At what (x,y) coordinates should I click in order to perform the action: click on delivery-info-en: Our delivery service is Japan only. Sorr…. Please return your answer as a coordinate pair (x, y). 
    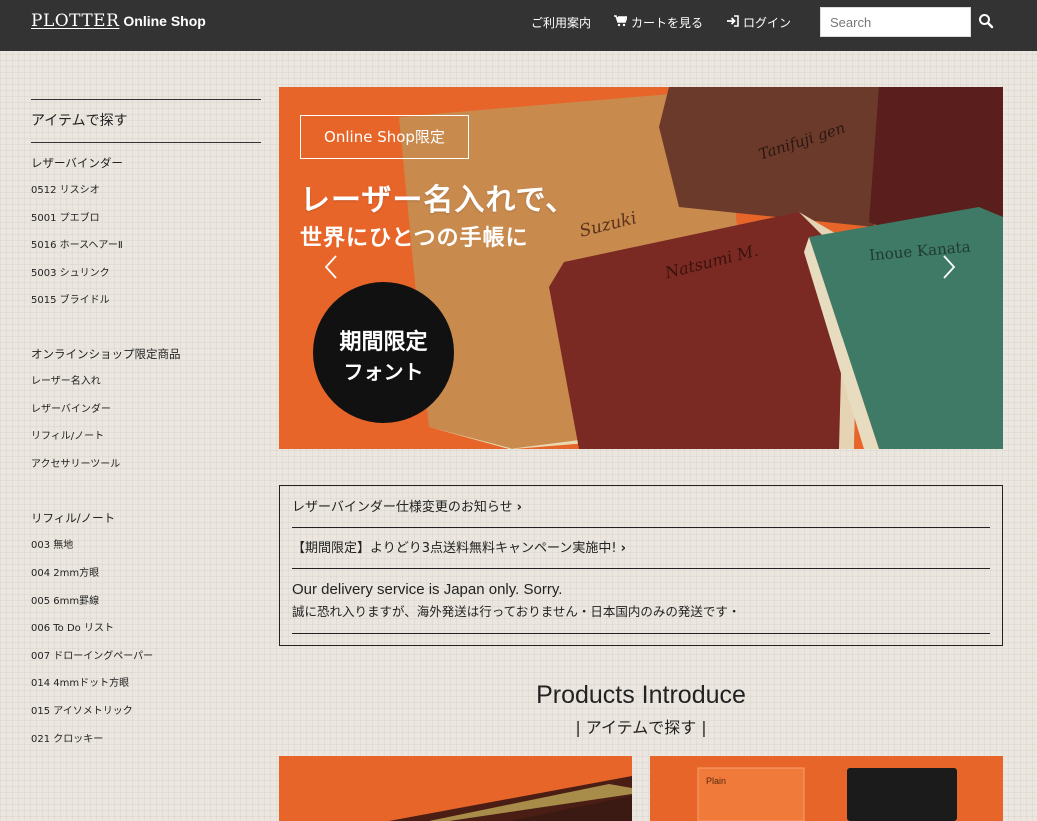
    Looking at the image, I should click on (427, 589).